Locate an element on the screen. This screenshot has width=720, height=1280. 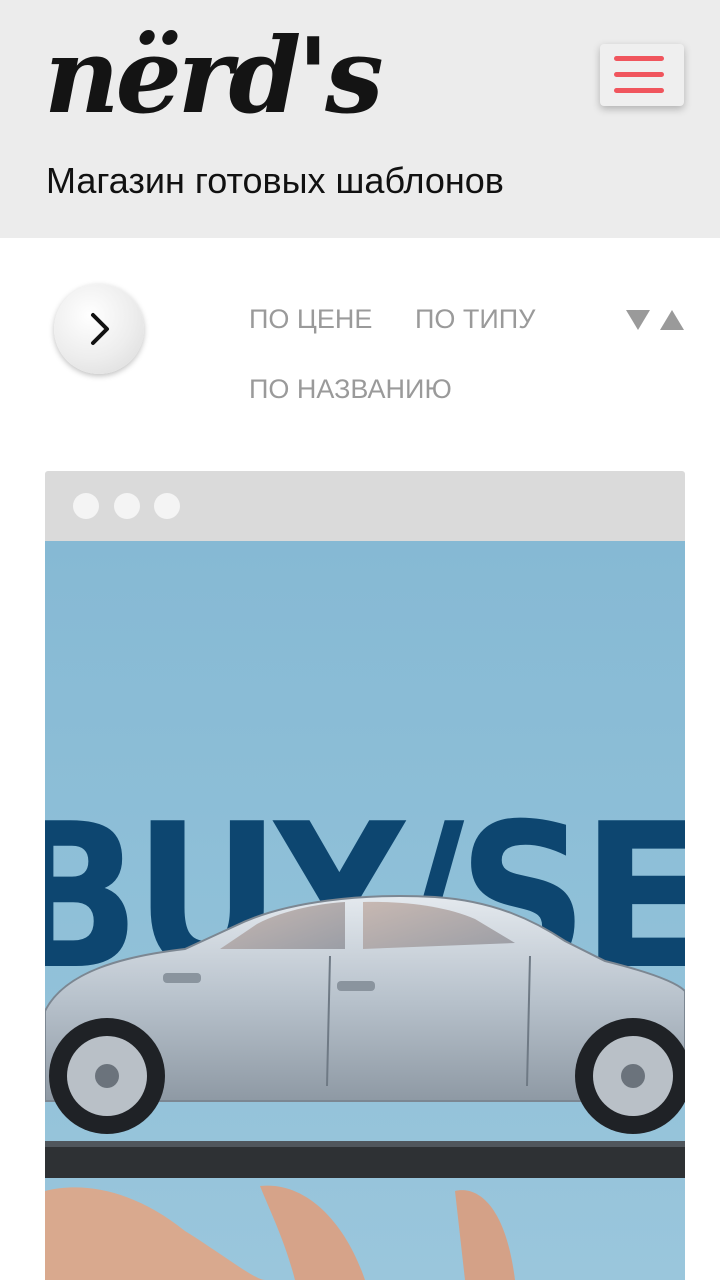
filter-toggle-button is located at coordinates (99, 329).